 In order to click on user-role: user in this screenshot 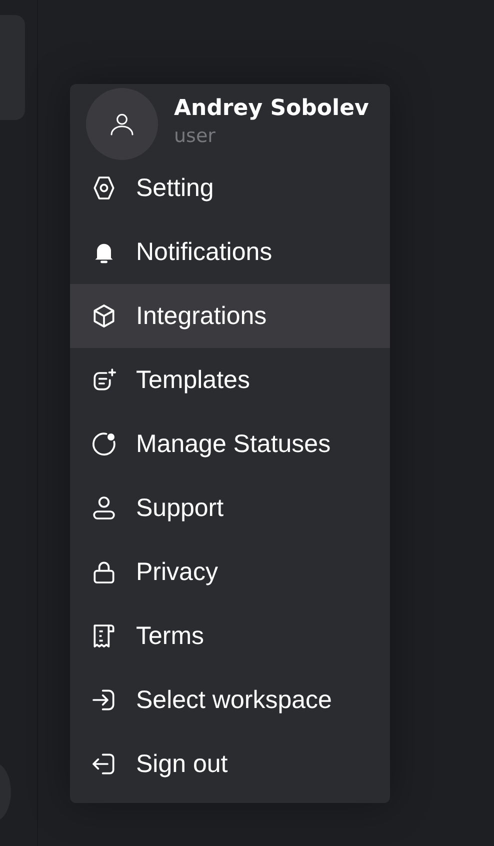, I will do `click(195, 136)`.